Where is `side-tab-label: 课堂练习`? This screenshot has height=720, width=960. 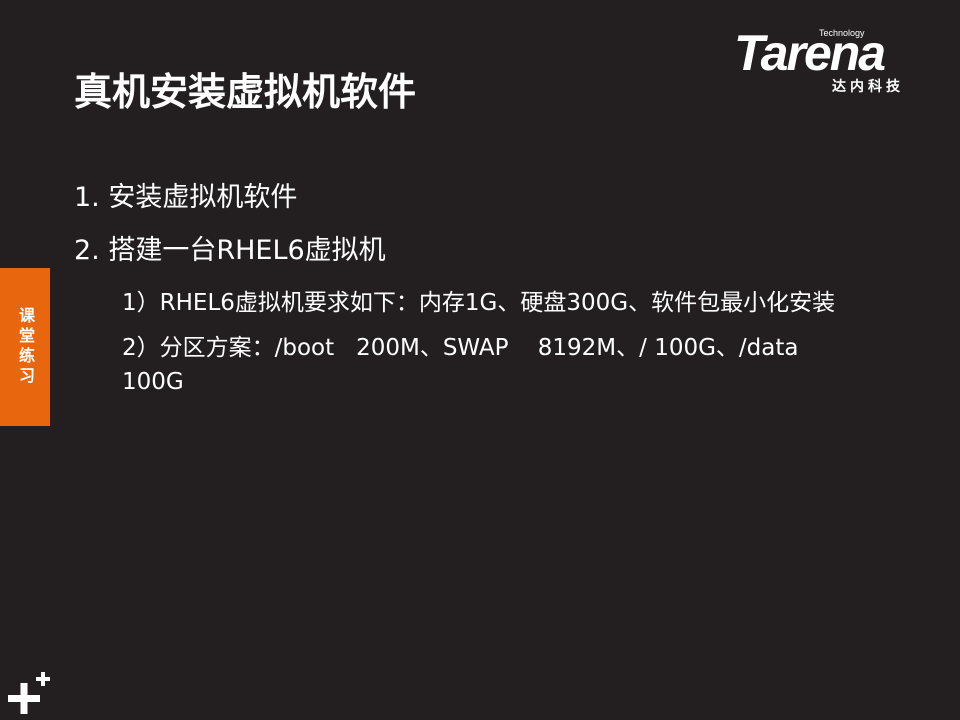
side-tab-label: 课堂练习 is located at coordinates (25, 347).